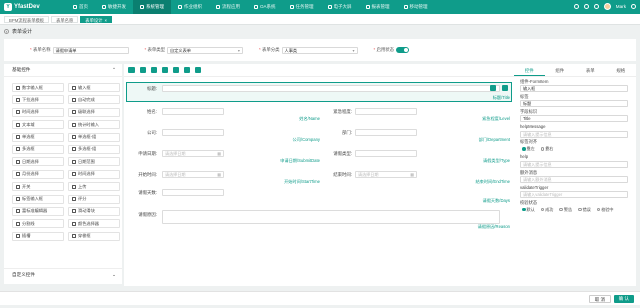  Describe the element at coordinates (63, 274) in the screenshot. I see `custom-components-header: 自定义控件 ⌄` at that location.